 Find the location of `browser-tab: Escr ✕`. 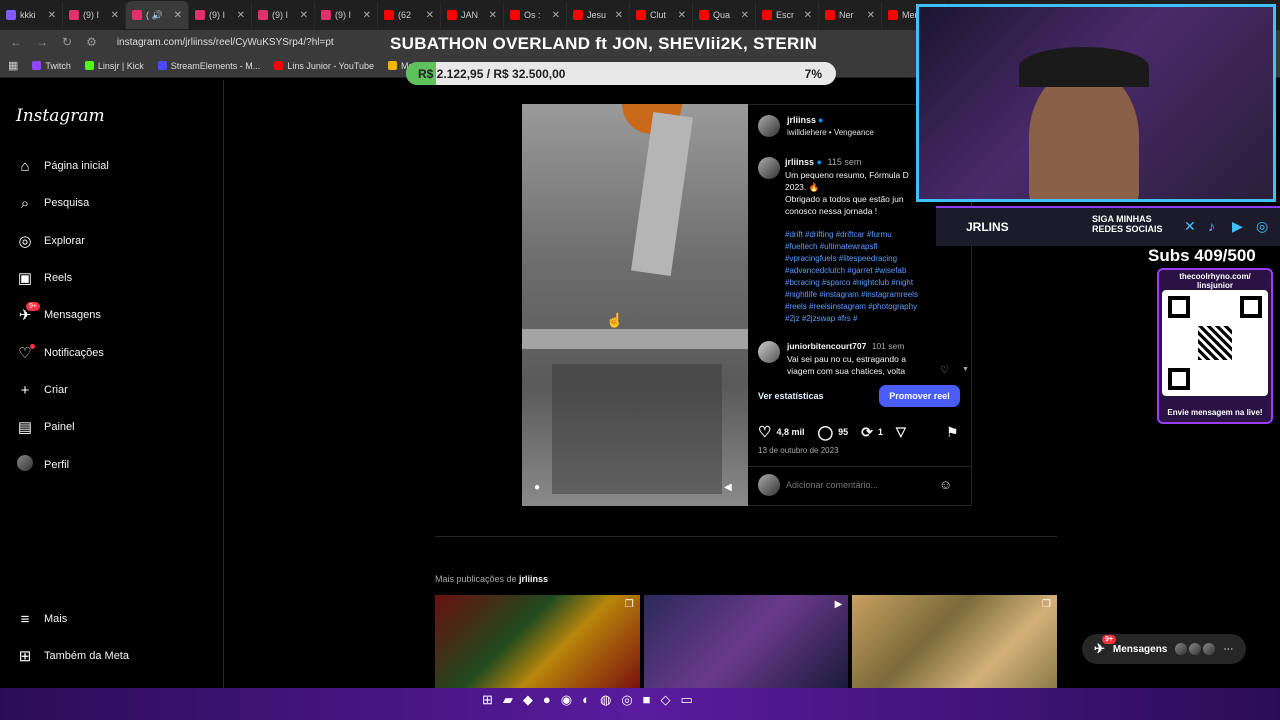

browser-tab: Escr ✕ is located at coordinates (787, 15).